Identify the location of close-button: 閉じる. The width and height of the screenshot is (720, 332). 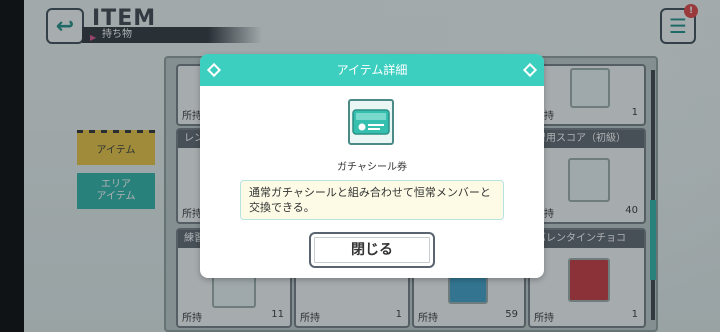
(372, 250).